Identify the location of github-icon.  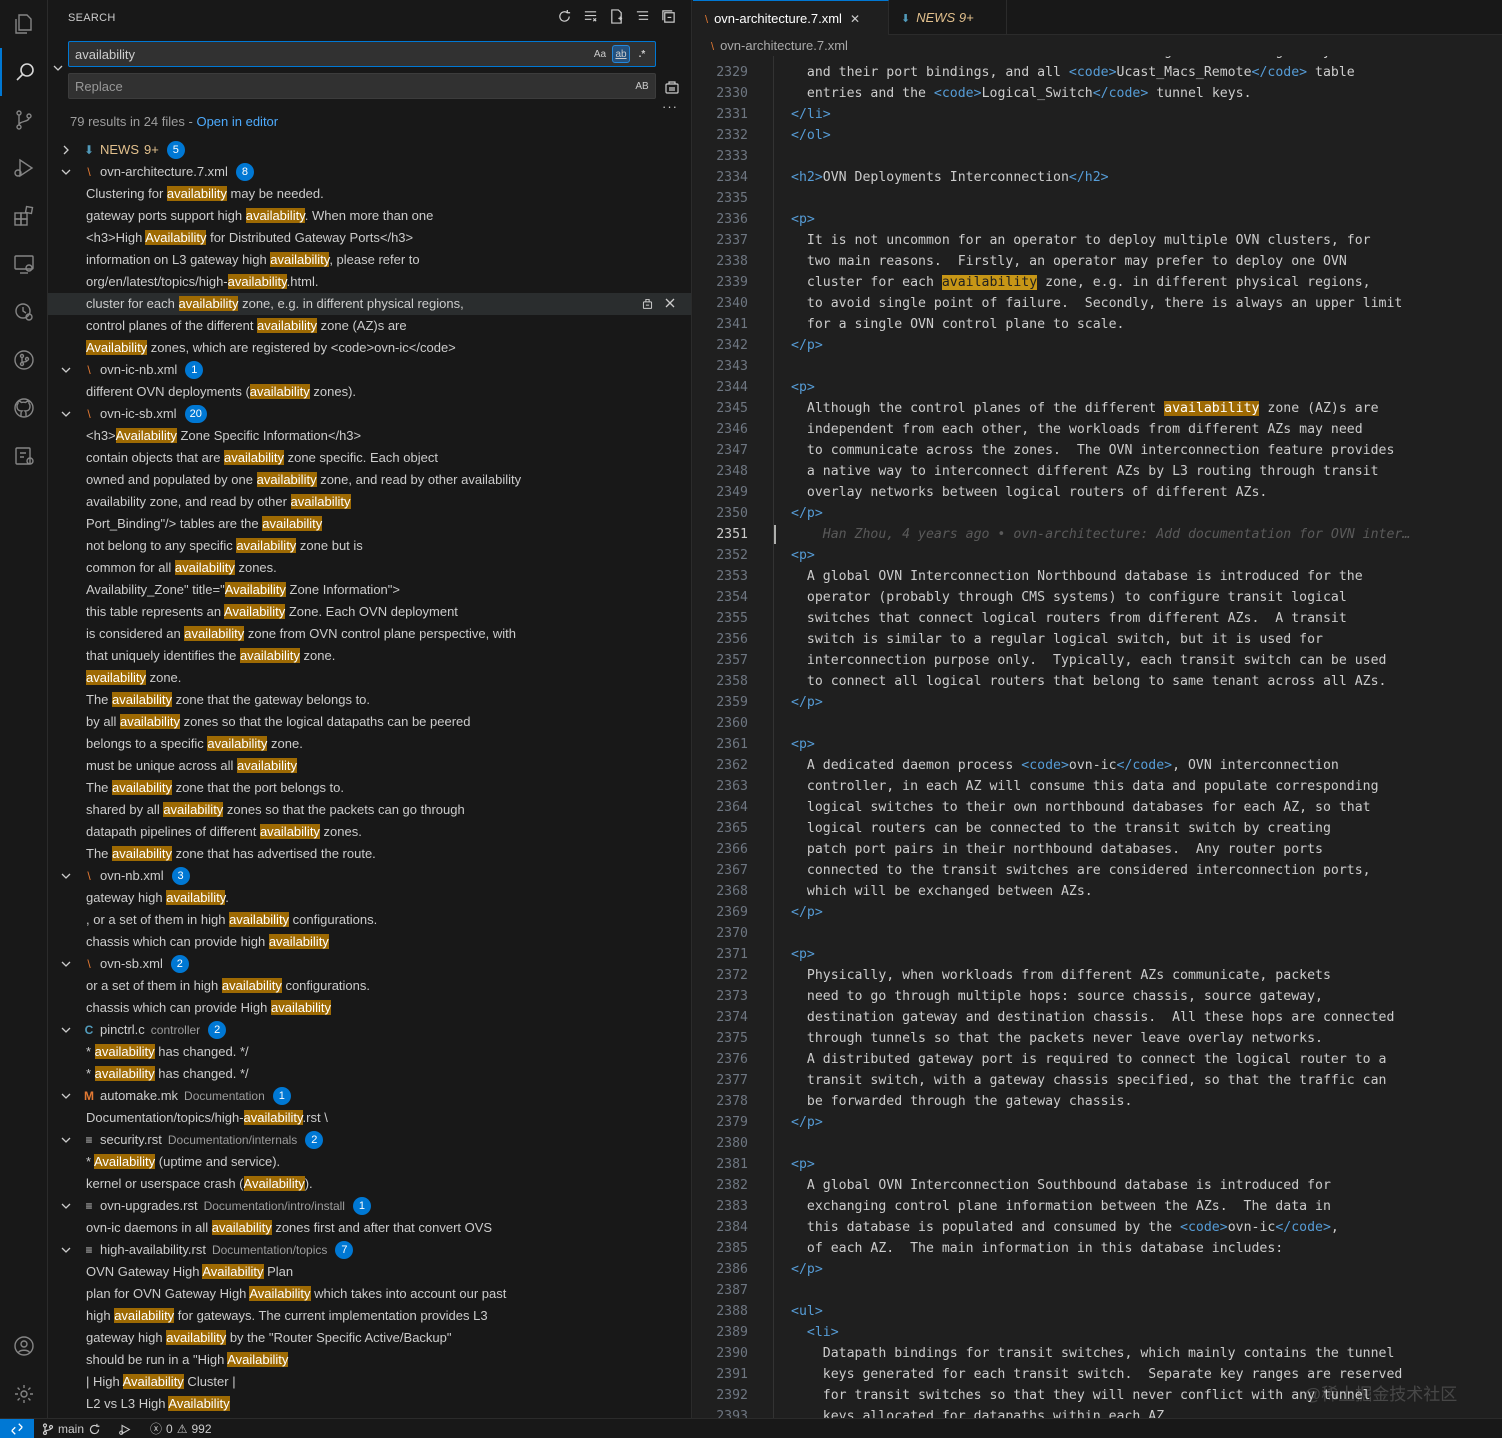
(24, 408).